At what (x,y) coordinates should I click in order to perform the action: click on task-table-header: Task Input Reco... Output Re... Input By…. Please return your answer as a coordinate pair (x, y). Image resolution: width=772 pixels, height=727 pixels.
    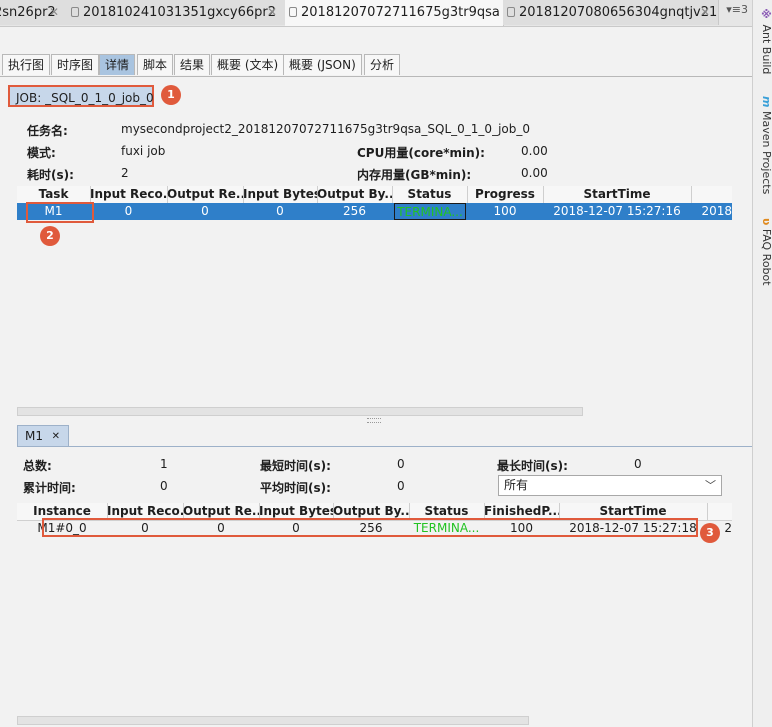
    Looking at the image, I should click on (374, 195).